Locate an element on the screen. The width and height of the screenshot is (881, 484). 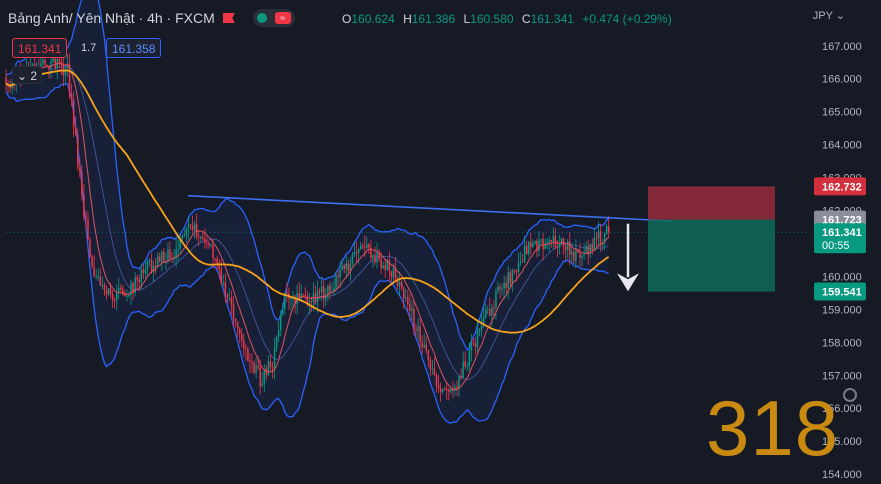
target-price-label: 159.541 is located at coordinates (842, 293).